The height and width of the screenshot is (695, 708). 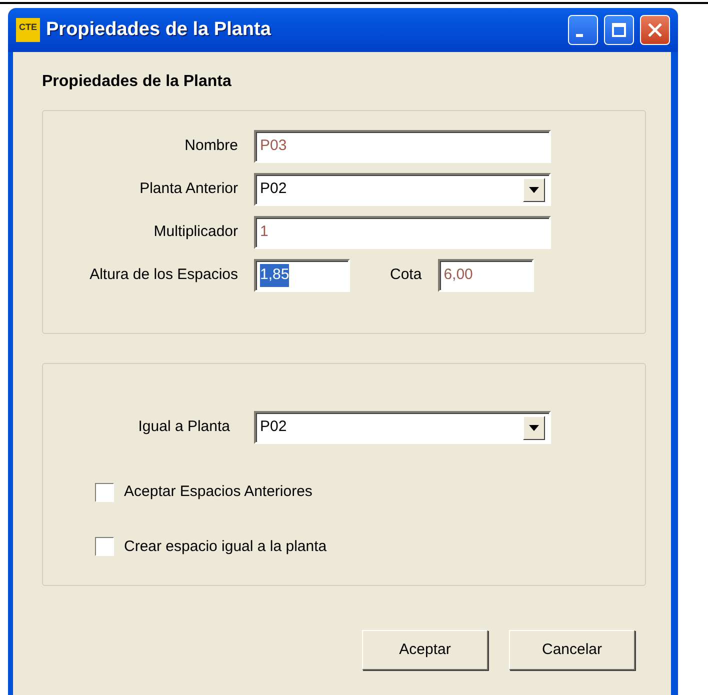 I want to click on input-field: 1, so click(x=402, y=232).